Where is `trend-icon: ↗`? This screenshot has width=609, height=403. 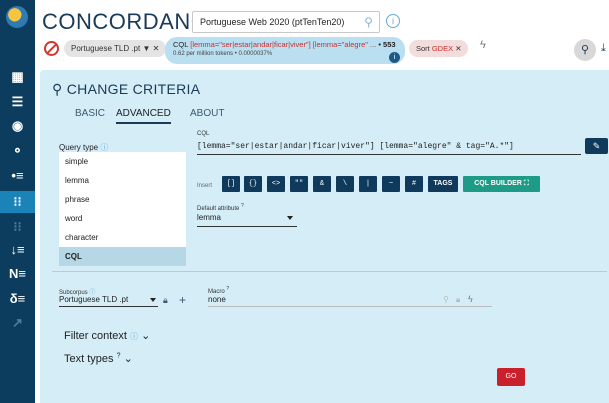 trend-icon: ↗ is located at coordinates (17, 323).